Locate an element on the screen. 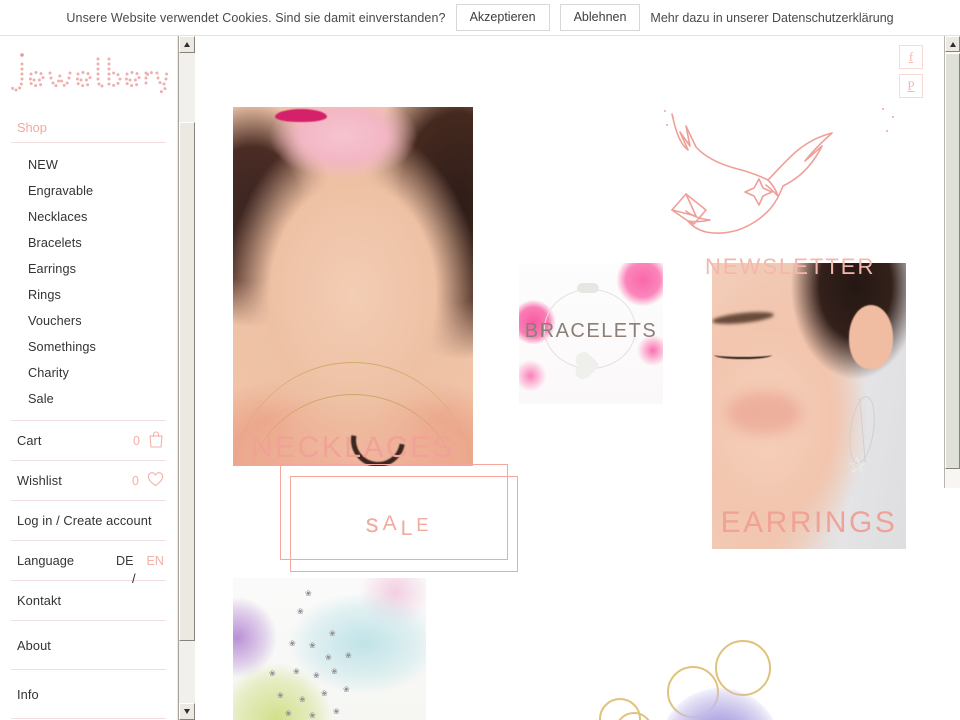 Image resolution: width=960 pixels, height=720 pixels. bracelet-clasp is located at coordinates (588, 288).